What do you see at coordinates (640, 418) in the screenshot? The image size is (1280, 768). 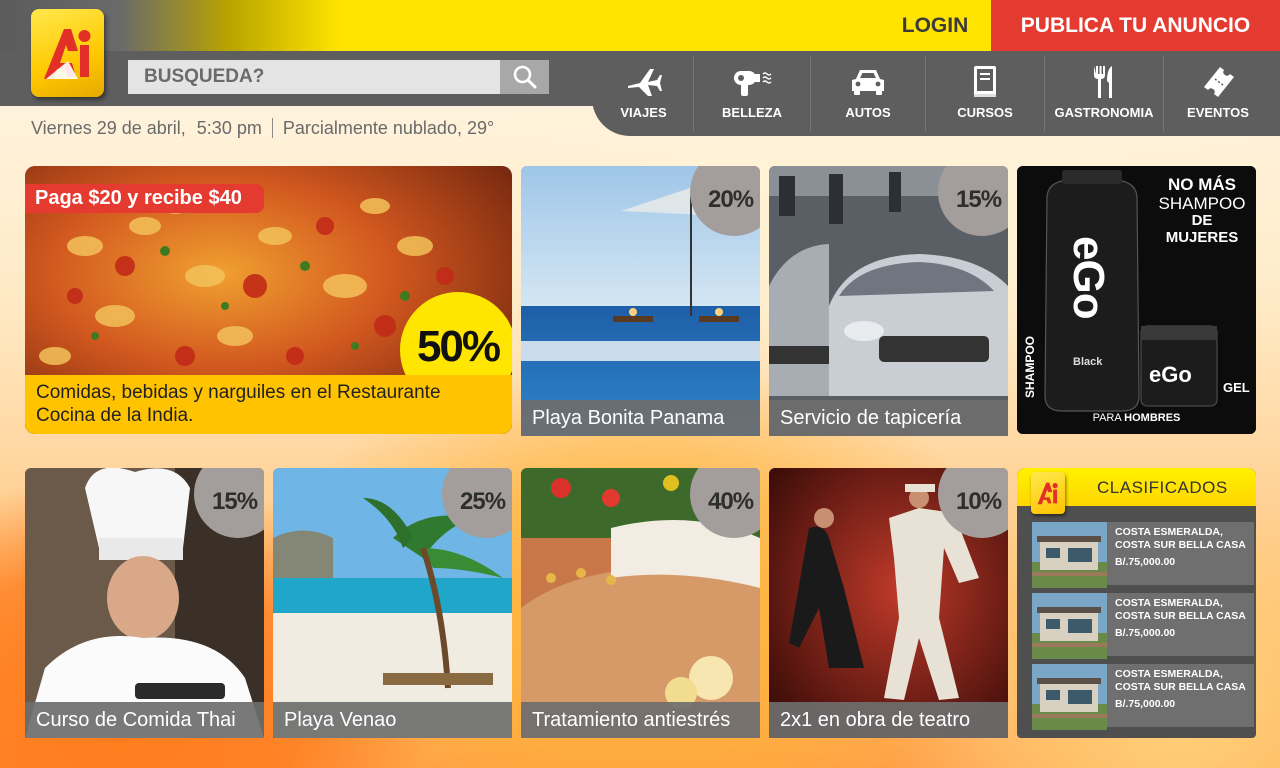 I see `deal-caption: Playa Bonita Panama` at bounding box center [640, 418].